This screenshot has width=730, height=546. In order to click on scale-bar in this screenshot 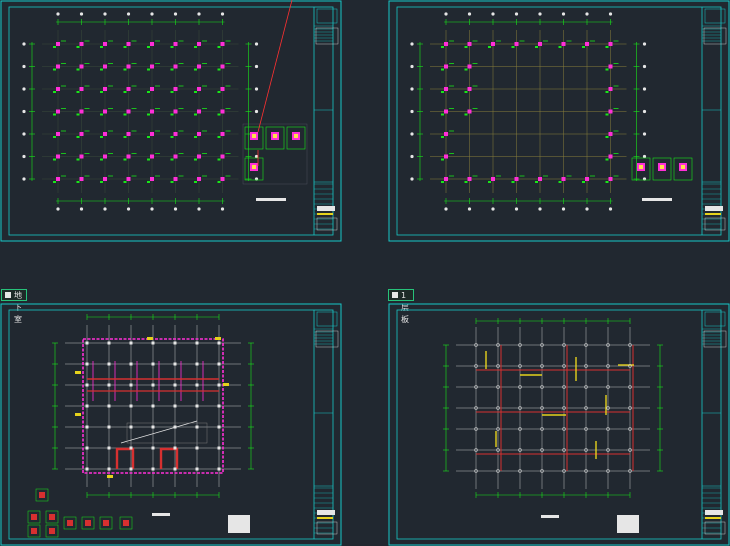, I will do `click(161, 514)`.